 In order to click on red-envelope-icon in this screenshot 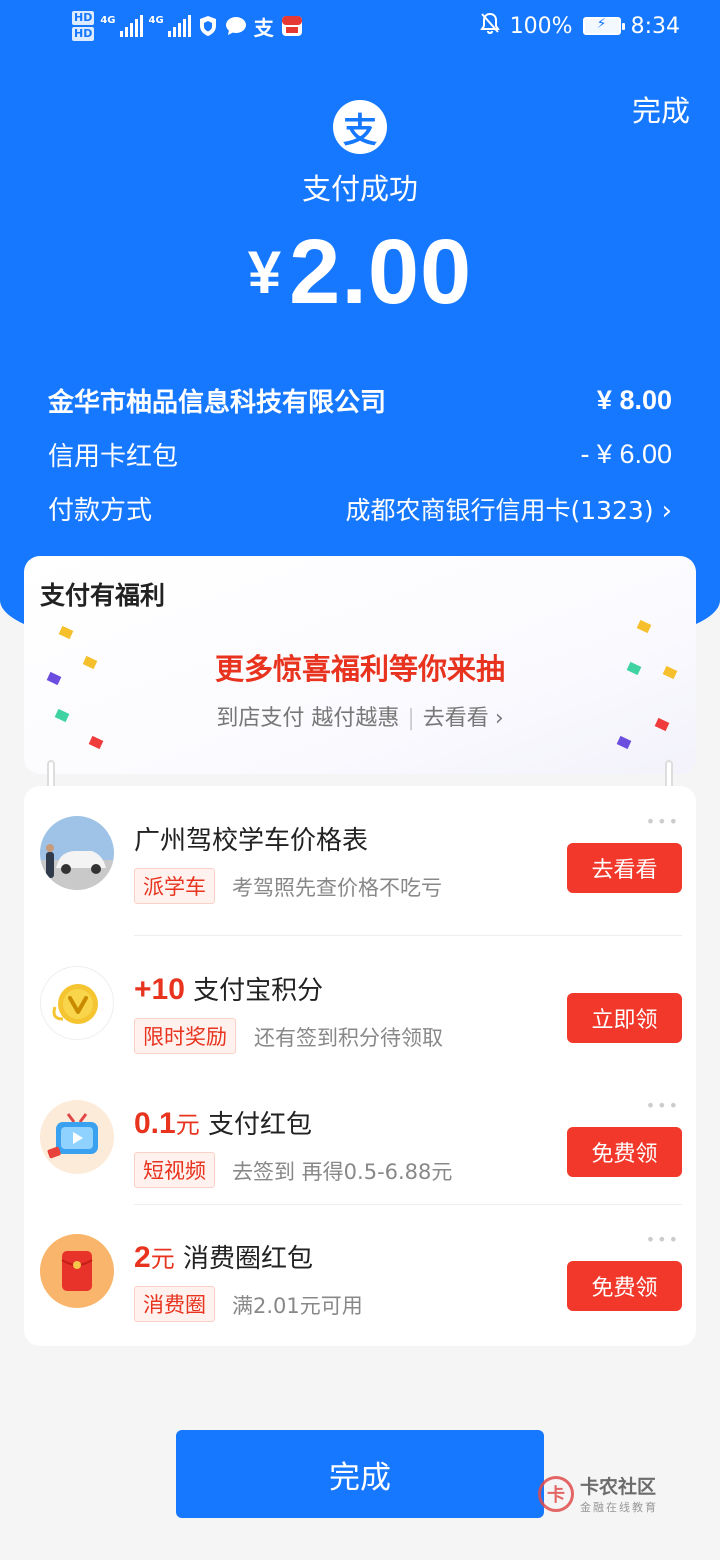, I will do `click(77, 1271)`.